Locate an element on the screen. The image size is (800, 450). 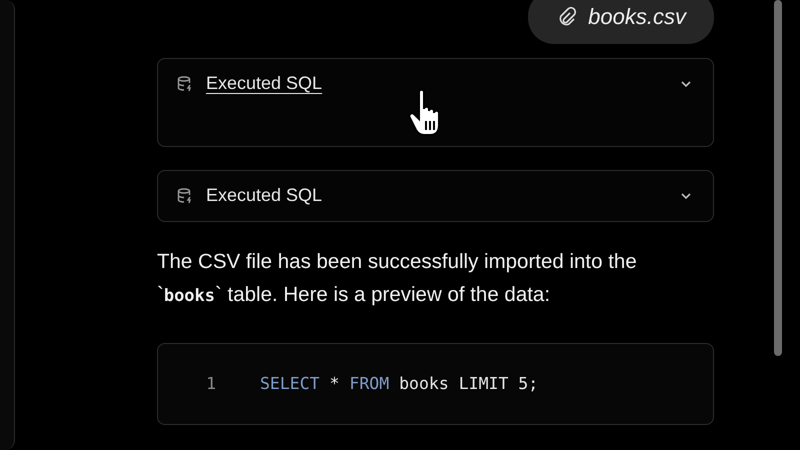
attachment-chip: books.csv is located at coordinates (621, 22).